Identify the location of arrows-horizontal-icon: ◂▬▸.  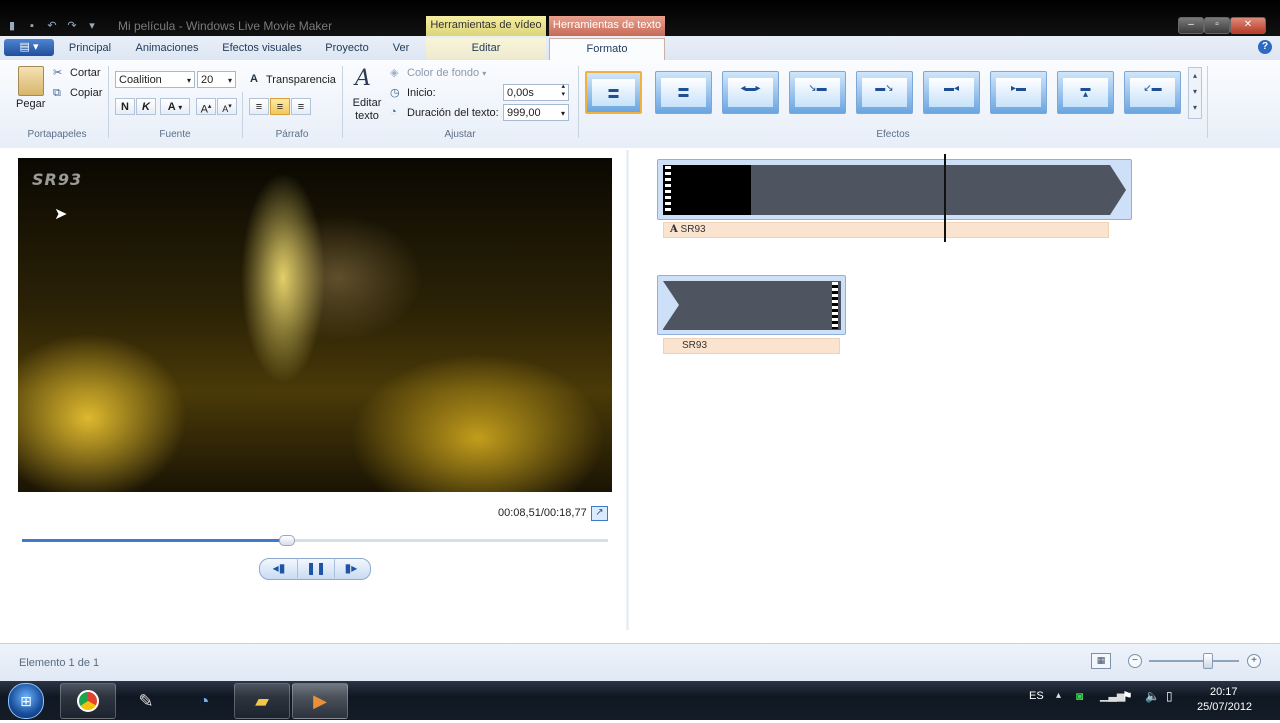
(750, 88).